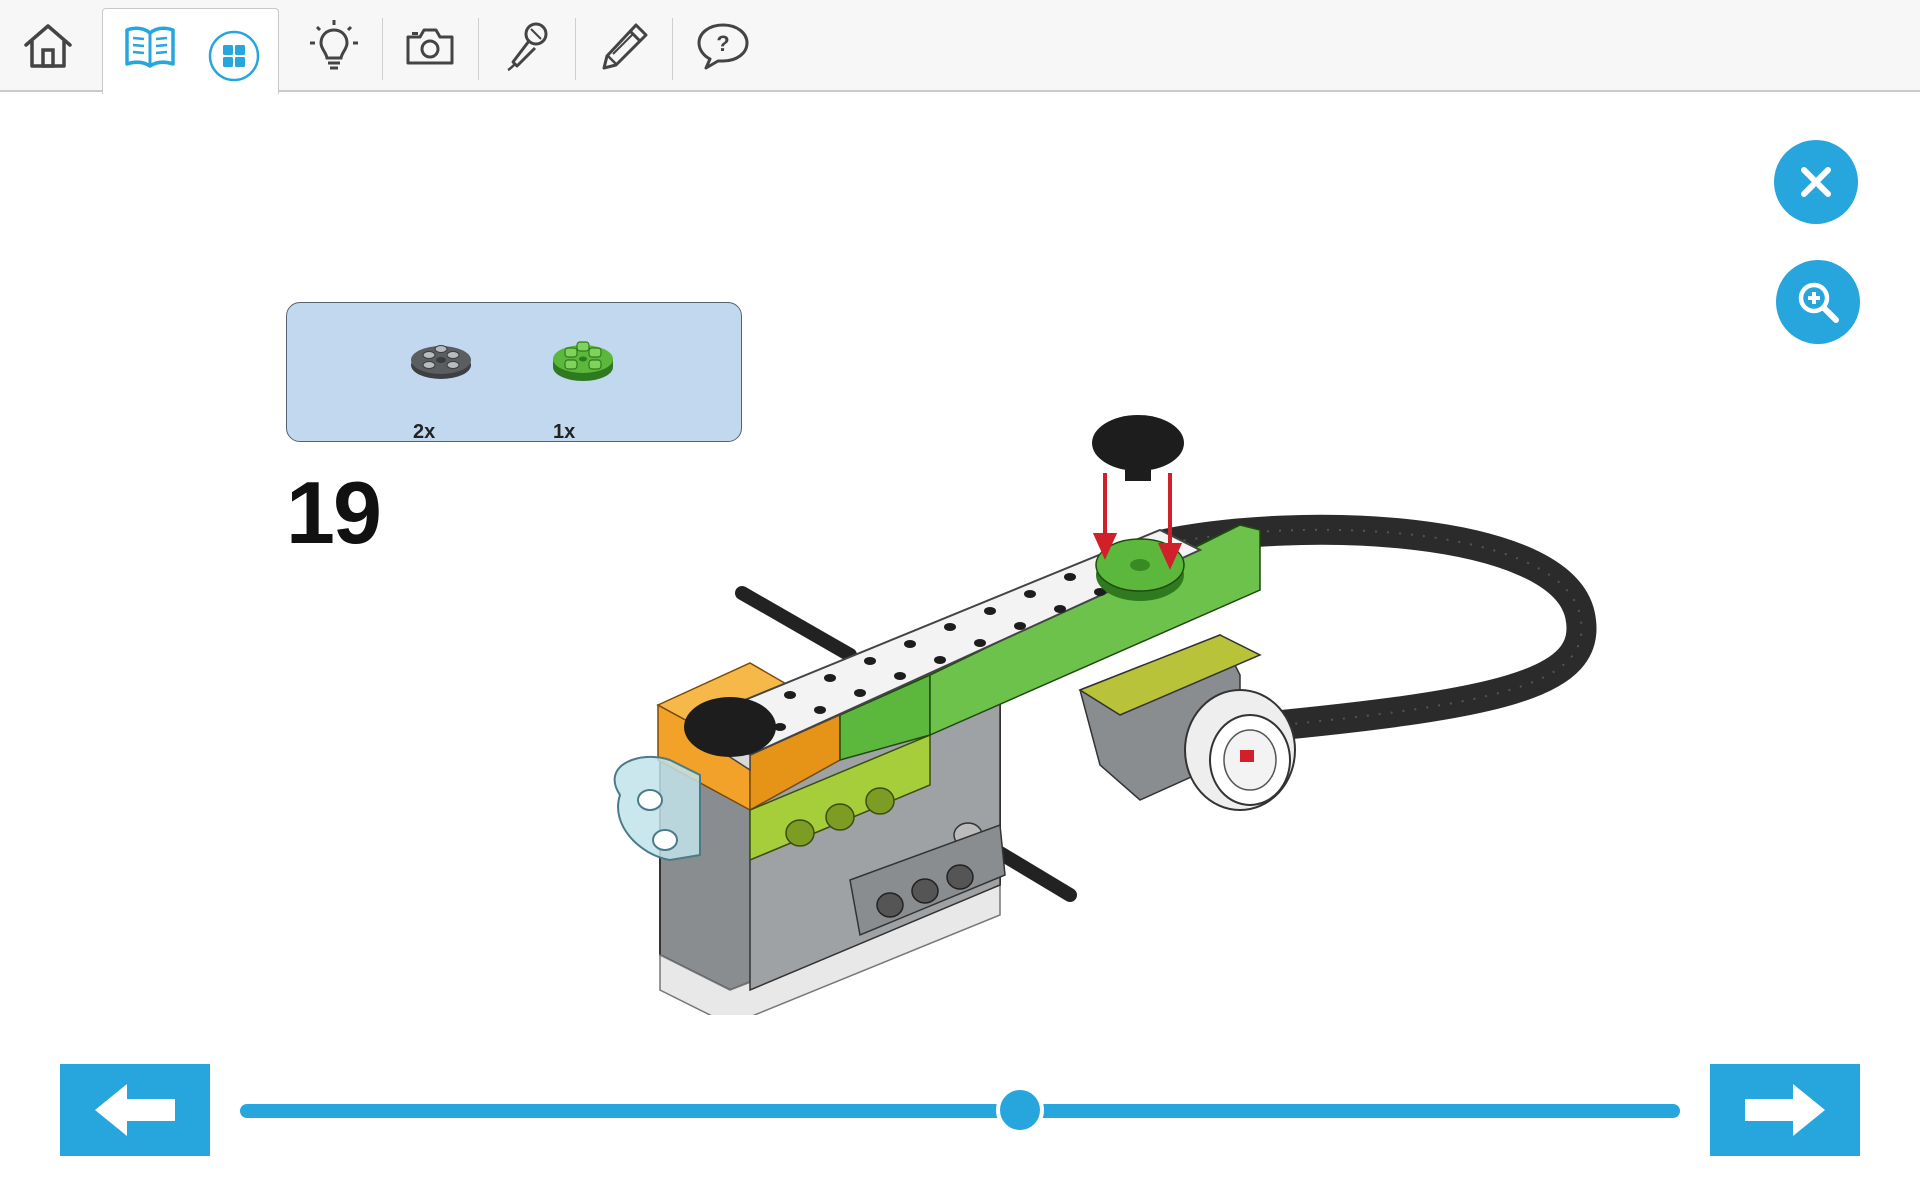 This screenshot has height=1200, width=1920. I want to click on home-icon, so click(48, 46).